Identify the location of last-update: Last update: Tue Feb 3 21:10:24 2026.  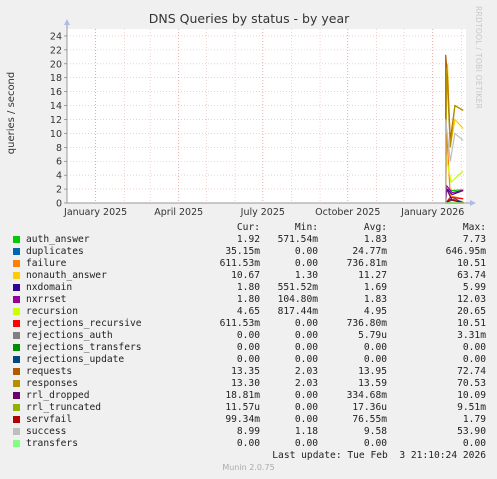
(379, 455).